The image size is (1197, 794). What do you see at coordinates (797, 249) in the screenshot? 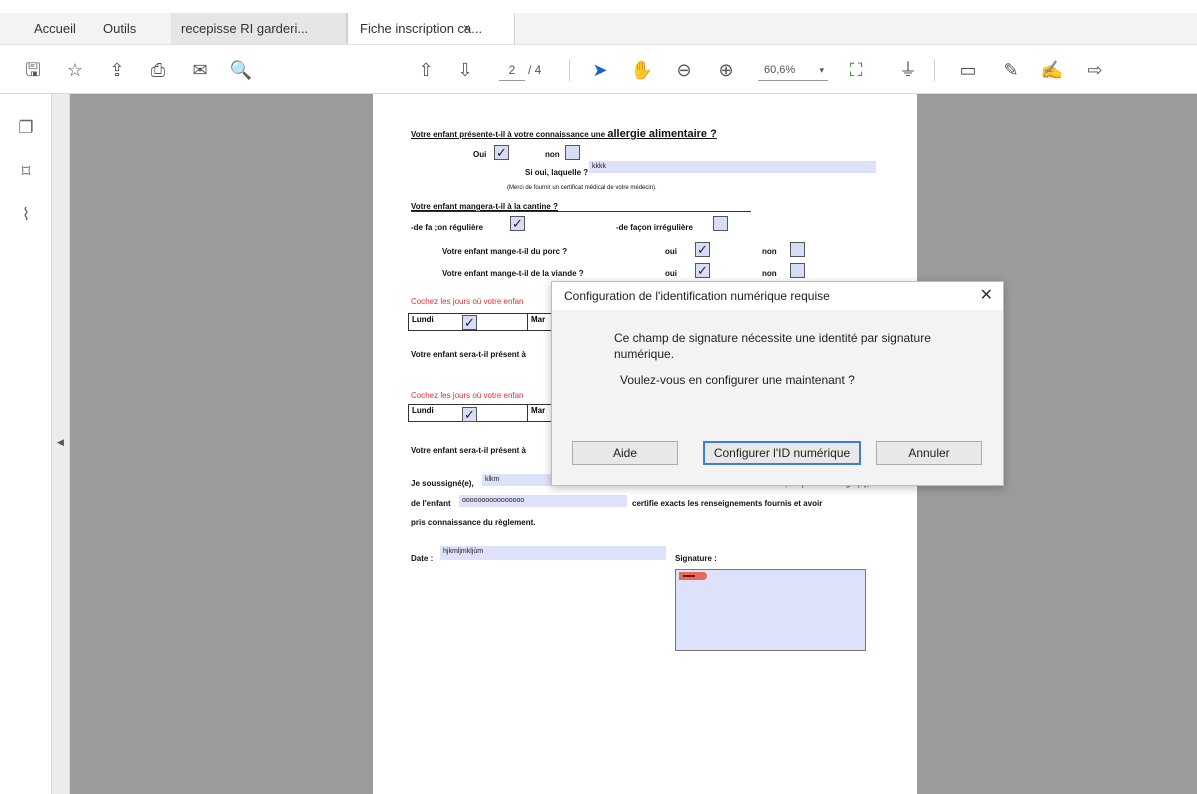
I see `porc-non-checkbox` at bounding box center [797, 249].